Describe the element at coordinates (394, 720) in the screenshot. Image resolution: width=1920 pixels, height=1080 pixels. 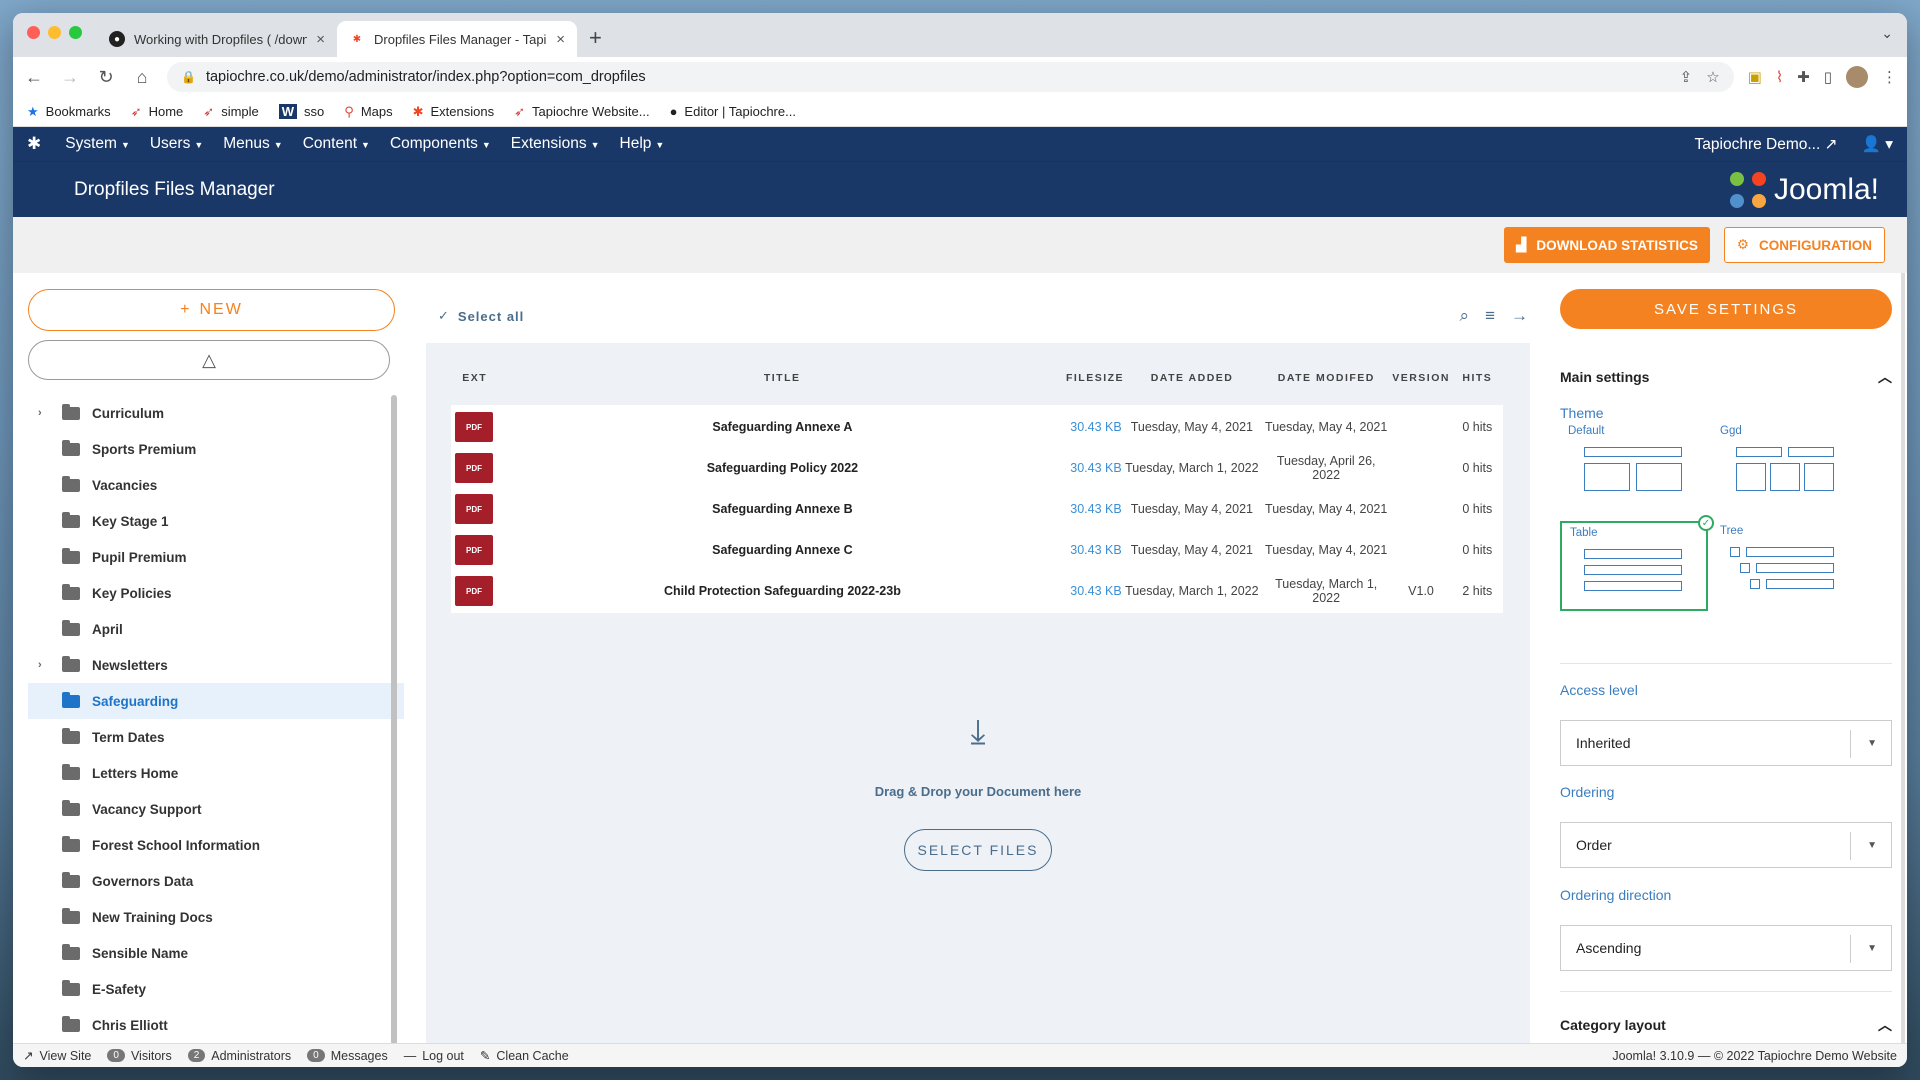
I see `sidebar-scrollbar` at that location.